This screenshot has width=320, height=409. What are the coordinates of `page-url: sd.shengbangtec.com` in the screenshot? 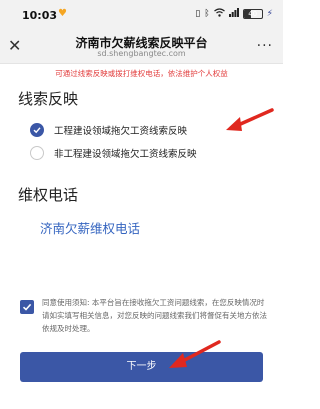 It's located at (141, 53).